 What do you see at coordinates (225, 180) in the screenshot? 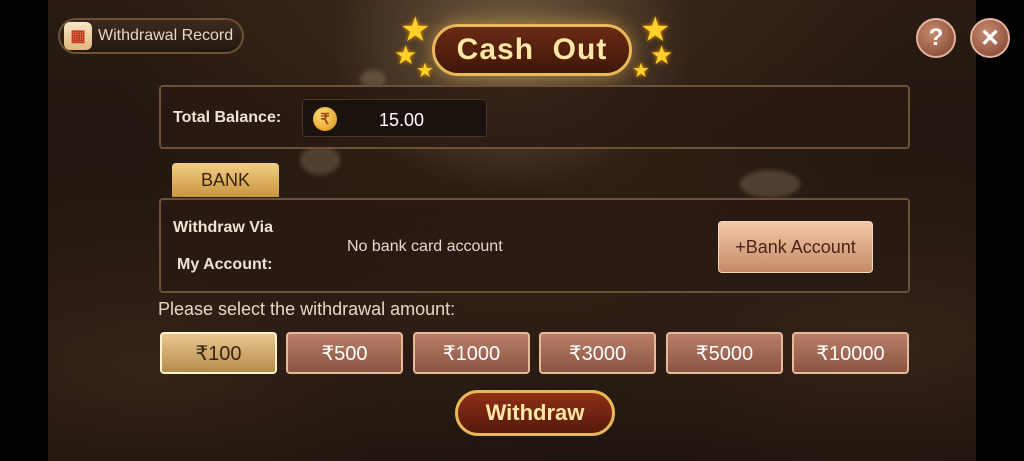
I see `tab-bank: BANK` at bounding box center [225, 180].